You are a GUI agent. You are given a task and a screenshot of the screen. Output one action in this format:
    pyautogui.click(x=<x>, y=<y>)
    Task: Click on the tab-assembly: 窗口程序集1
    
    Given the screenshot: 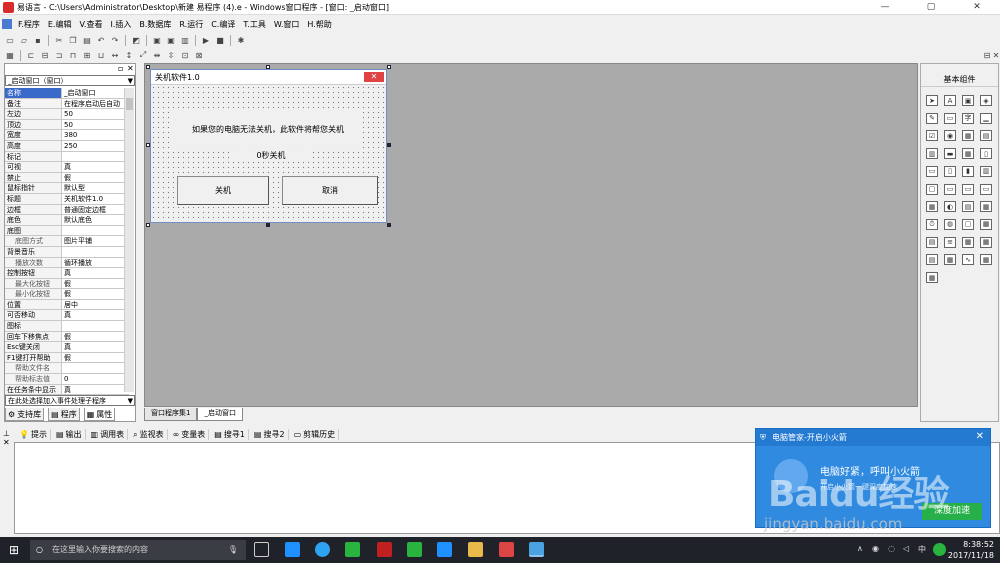 What is the action you would take?
    pyautogui.click(x=171, y=414)
    